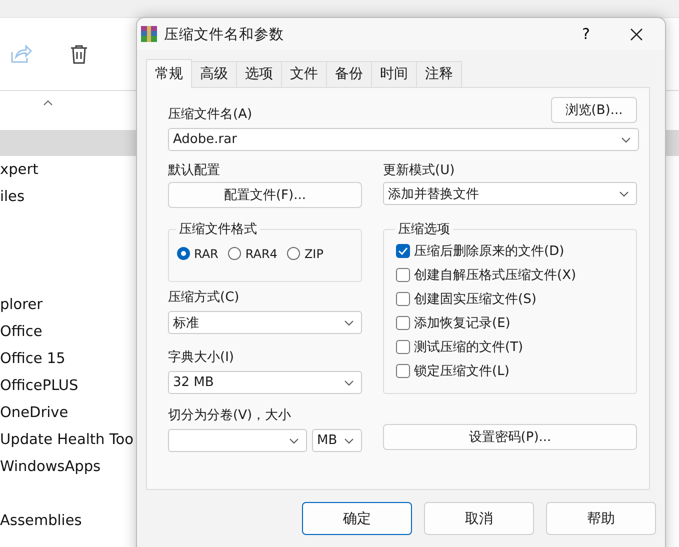 The width and height of the screenshot is (679, 547). Describe the element at coordinates (403, 139) in the screenshot. I see `archive-name-field: Adobe.rar` at that location.